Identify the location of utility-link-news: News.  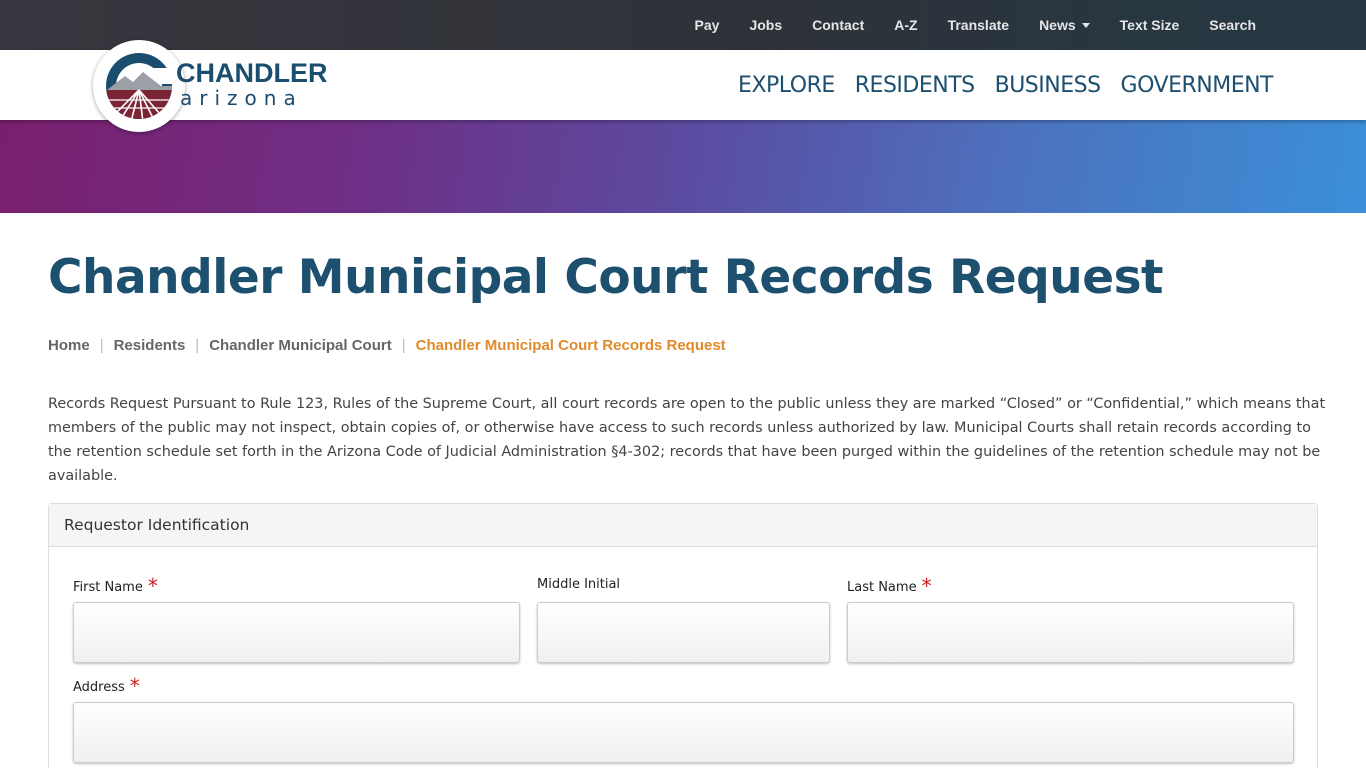
(1064, 25).